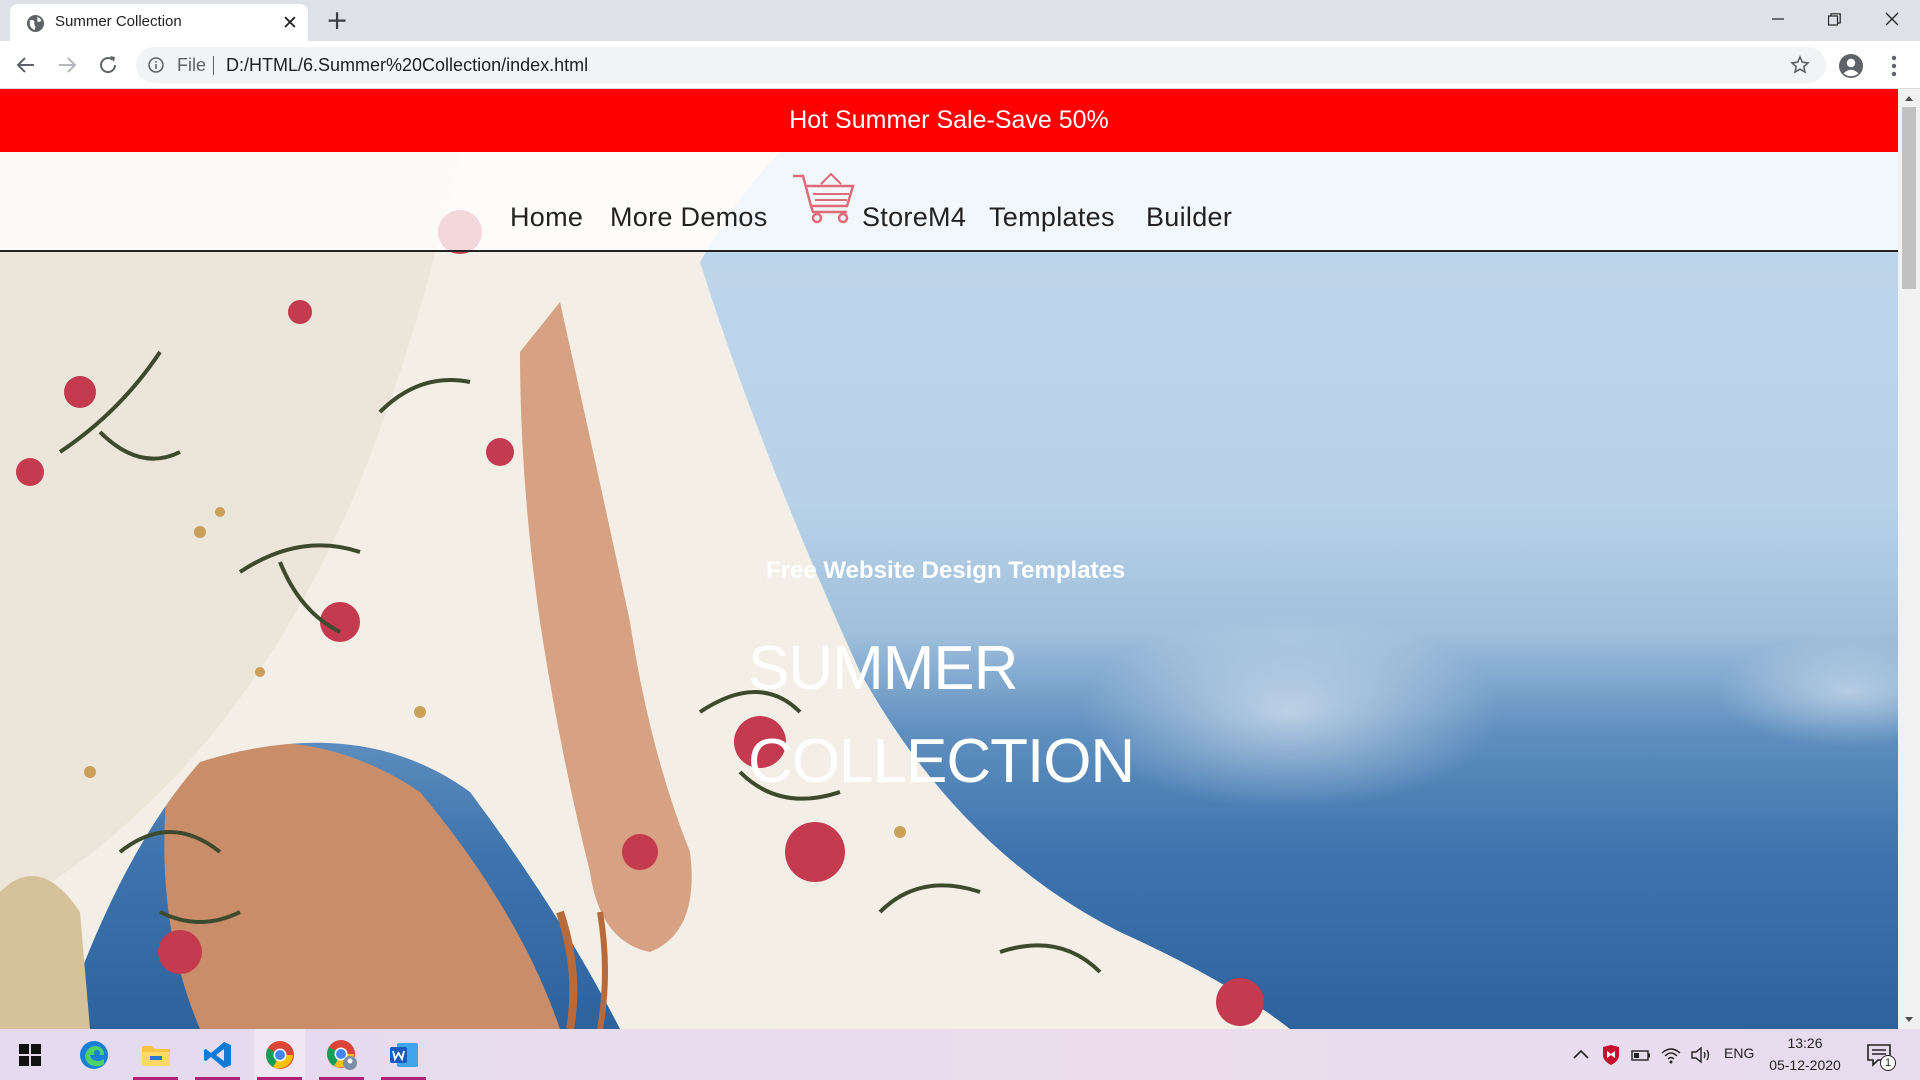  I want to click on nav-link-builder: Builder, so click(1189, 217).